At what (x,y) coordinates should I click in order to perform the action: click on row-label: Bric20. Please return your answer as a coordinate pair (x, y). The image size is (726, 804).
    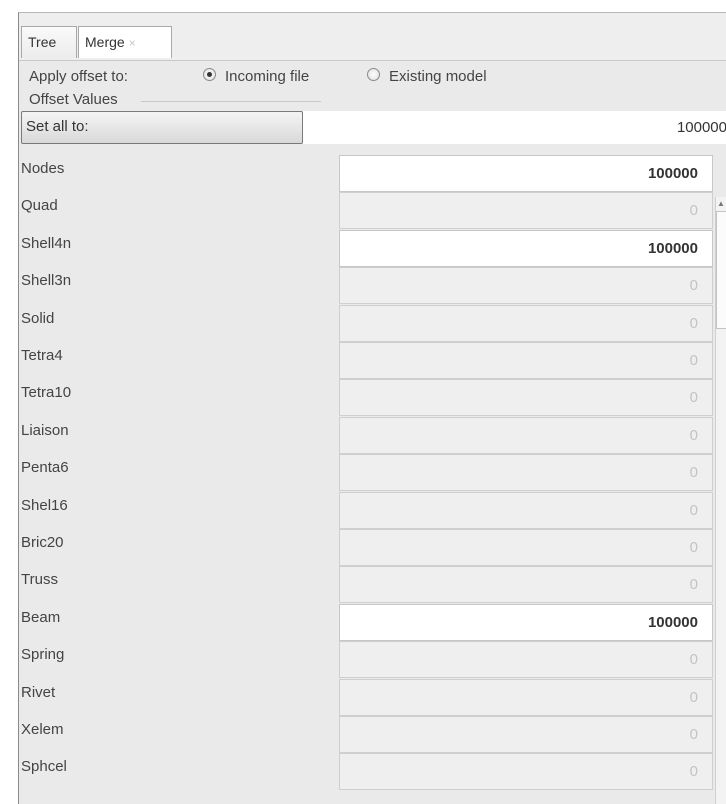
    Looking at the image, I should click on (42, 542).